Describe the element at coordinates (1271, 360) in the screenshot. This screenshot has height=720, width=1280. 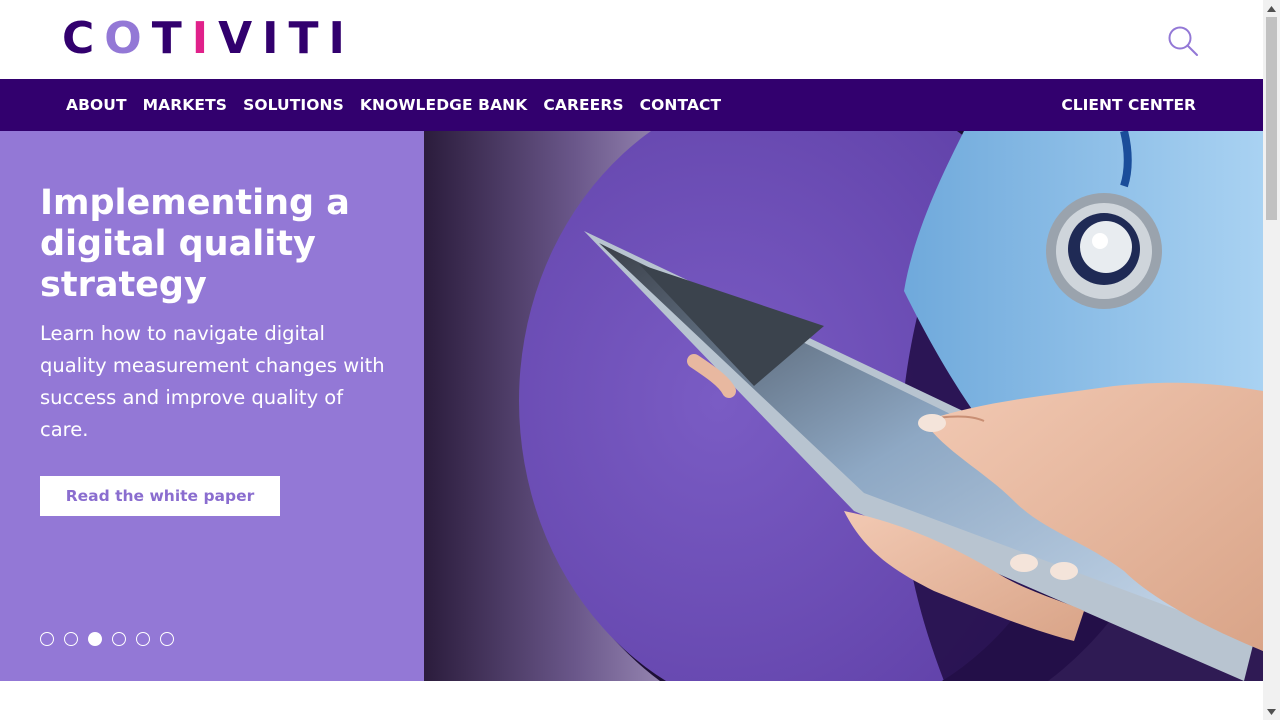
I see `page-scrollbar` at that location.